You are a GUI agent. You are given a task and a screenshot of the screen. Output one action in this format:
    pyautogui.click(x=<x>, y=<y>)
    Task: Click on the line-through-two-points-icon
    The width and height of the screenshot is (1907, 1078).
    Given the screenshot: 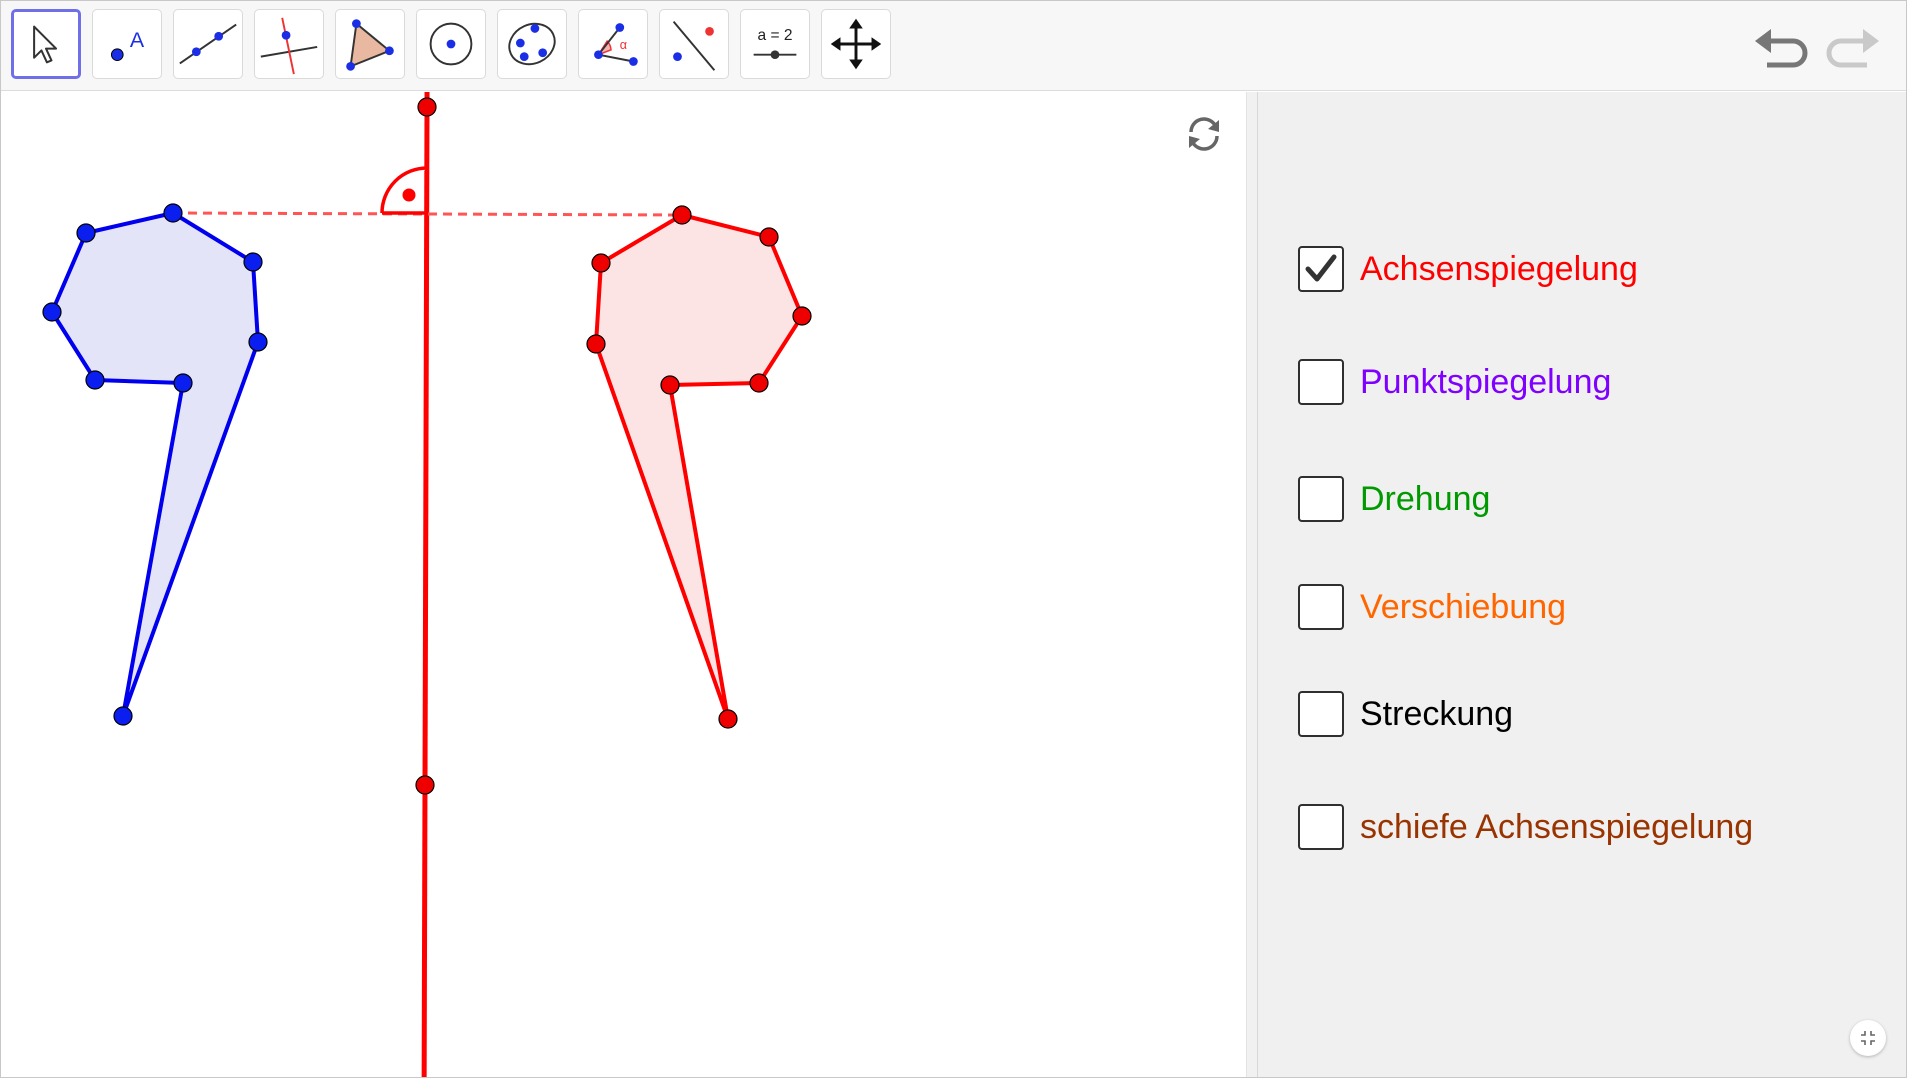 What is the action you would take?
    pyautogui.click(x=208, y=44)
    